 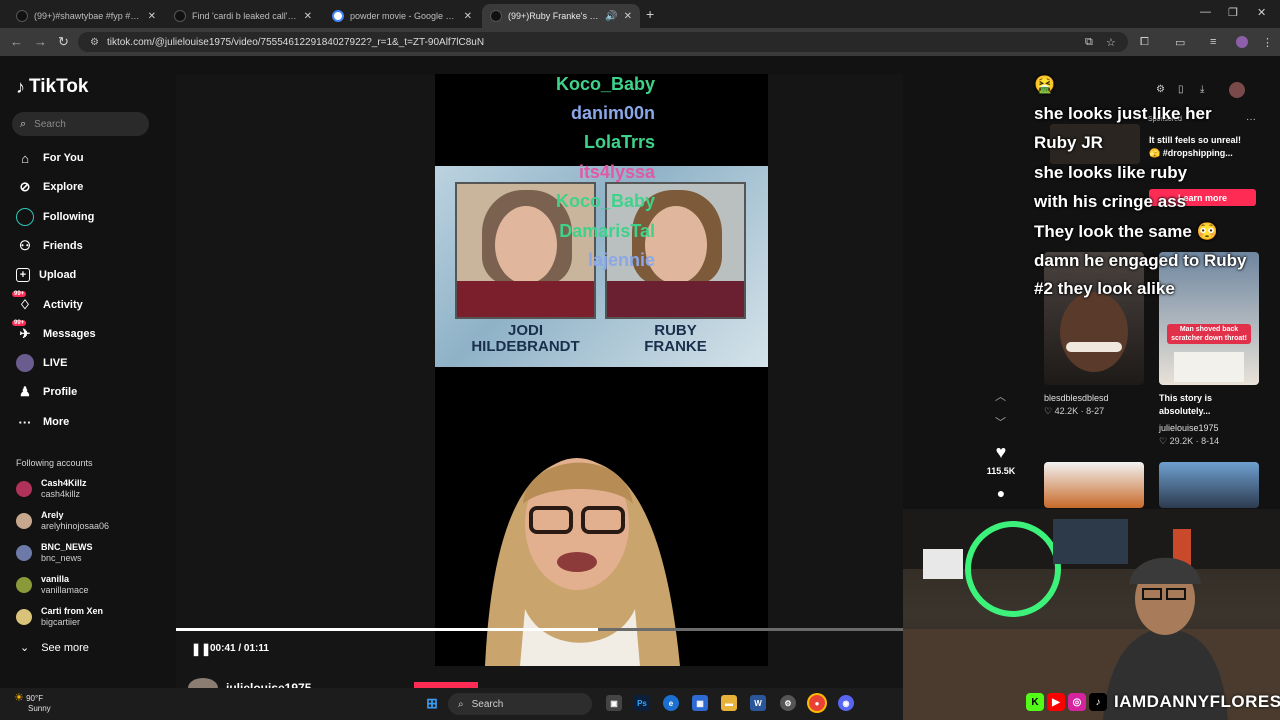 What do you see at coordinates (700, 703) in the screenshot?
I see `store-icon: ▦` at bounding box center [700, 703].